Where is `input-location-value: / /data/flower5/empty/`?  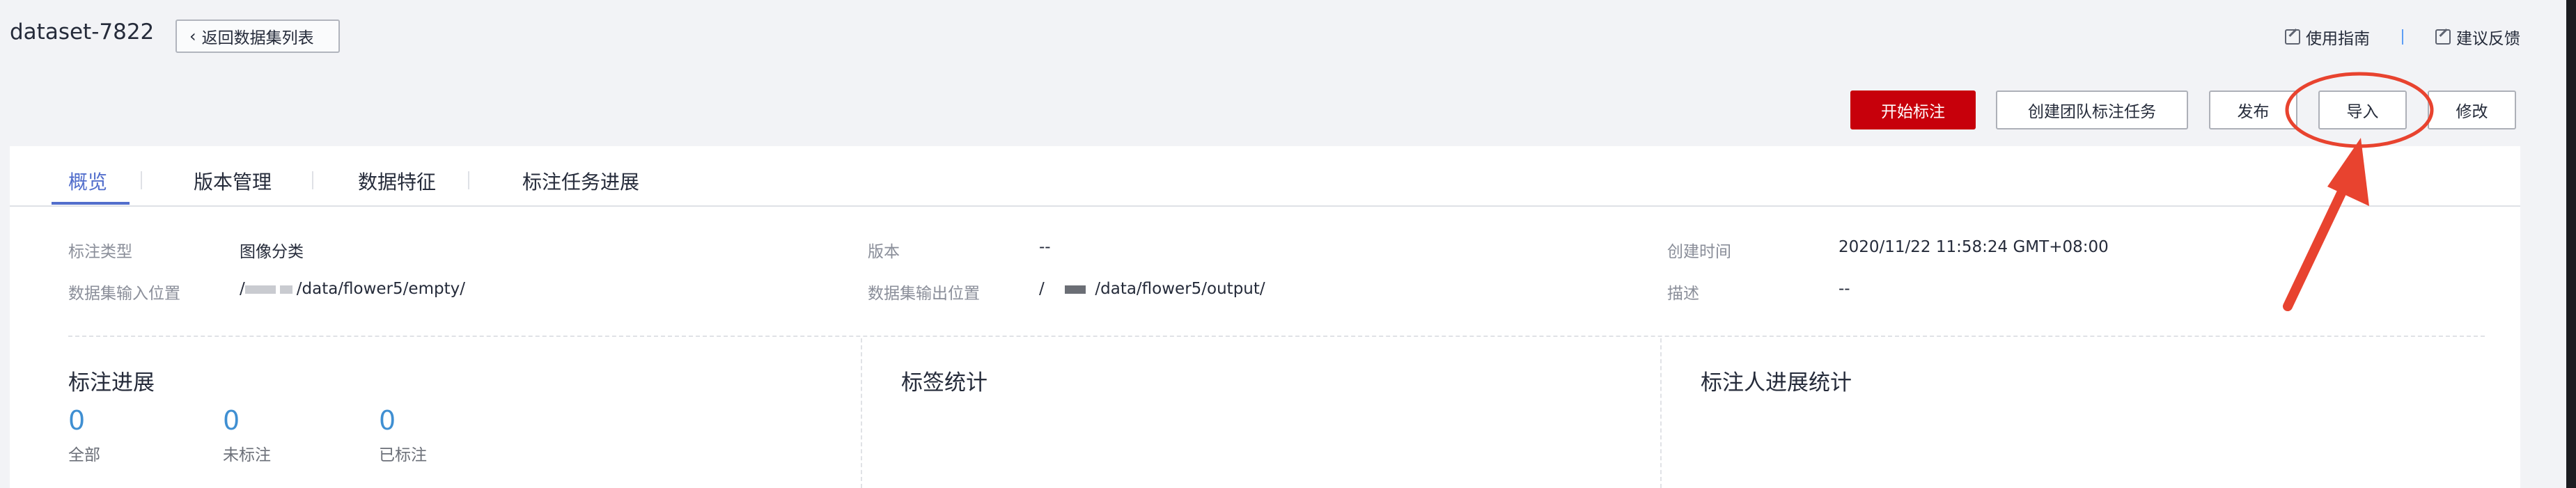 input-location-value: / /data/flower5/empty/ is located at coordinates (352, 289).